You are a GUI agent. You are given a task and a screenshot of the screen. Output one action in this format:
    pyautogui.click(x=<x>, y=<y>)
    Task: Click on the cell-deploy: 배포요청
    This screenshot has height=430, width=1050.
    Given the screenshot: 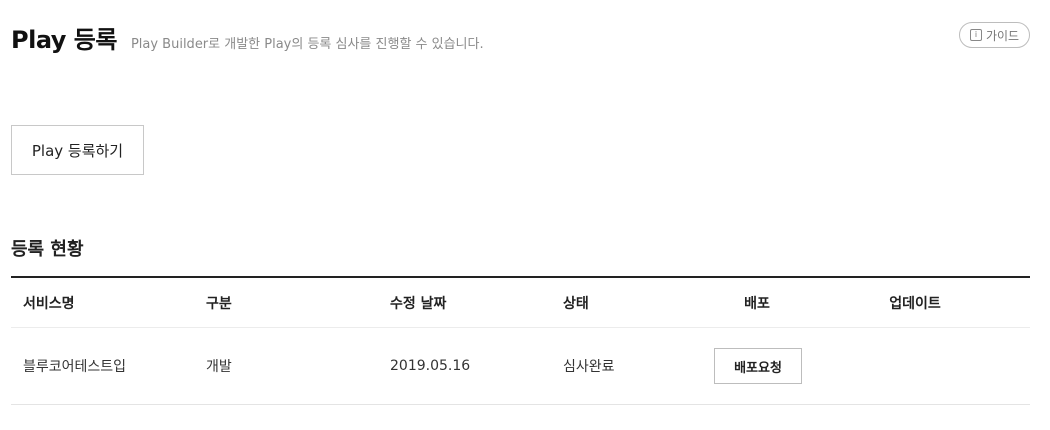 What is the action you would take?
    pyautogui.click(x=758, y=366)
    